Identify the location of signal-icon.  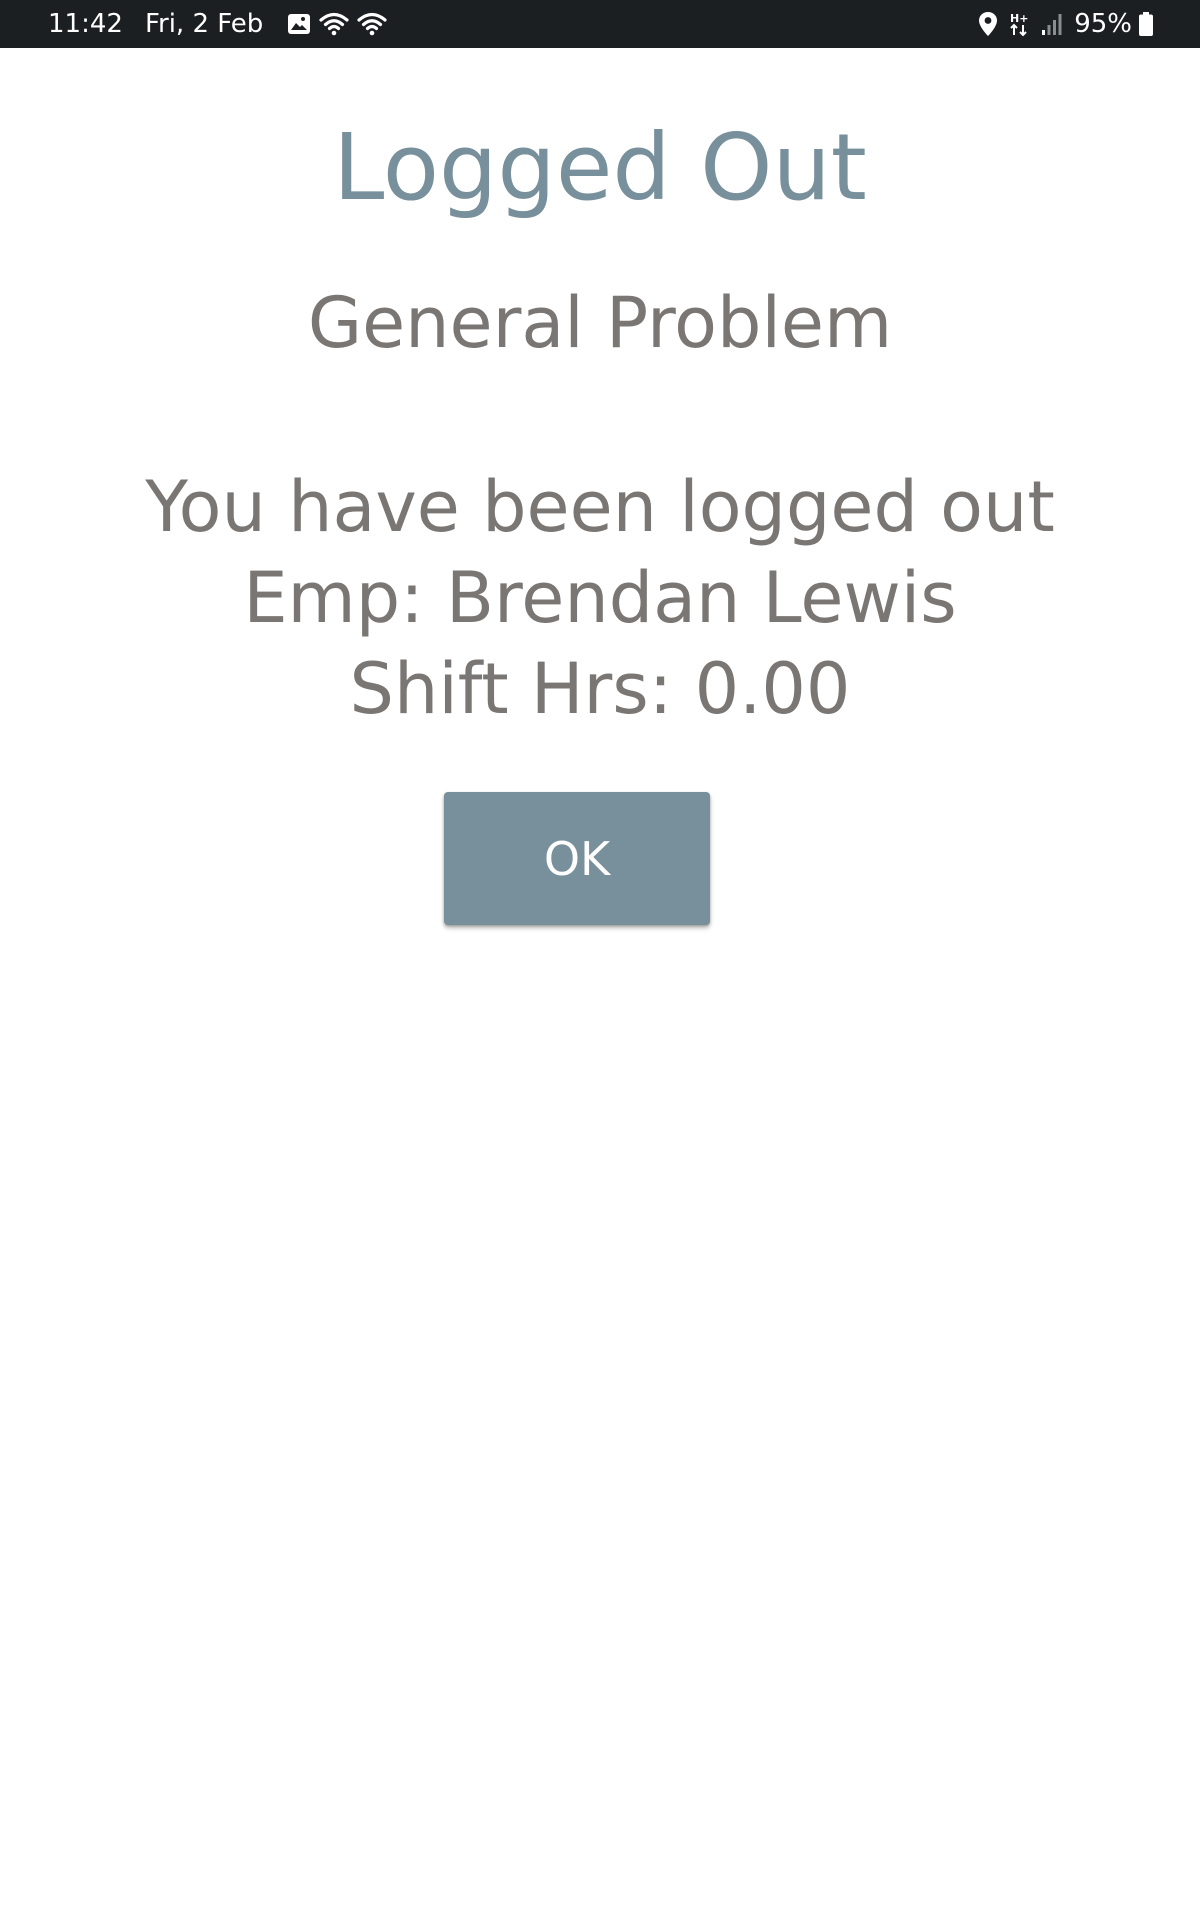
(1052, 24).